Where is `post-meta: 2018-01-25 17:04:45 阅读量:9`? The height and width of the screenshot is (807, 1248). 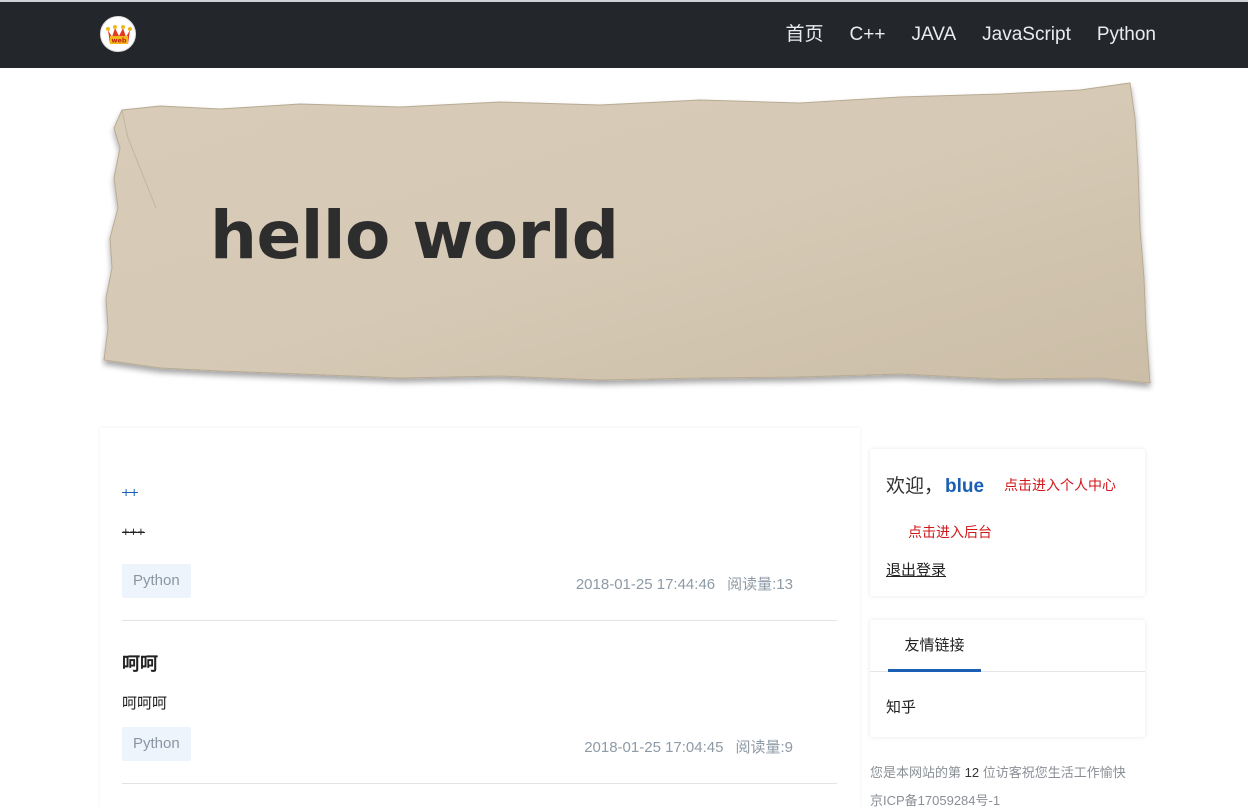 post-meta: 2018-01-25 17:04:45 阅读量:9 is located at coordinates (688, 746).